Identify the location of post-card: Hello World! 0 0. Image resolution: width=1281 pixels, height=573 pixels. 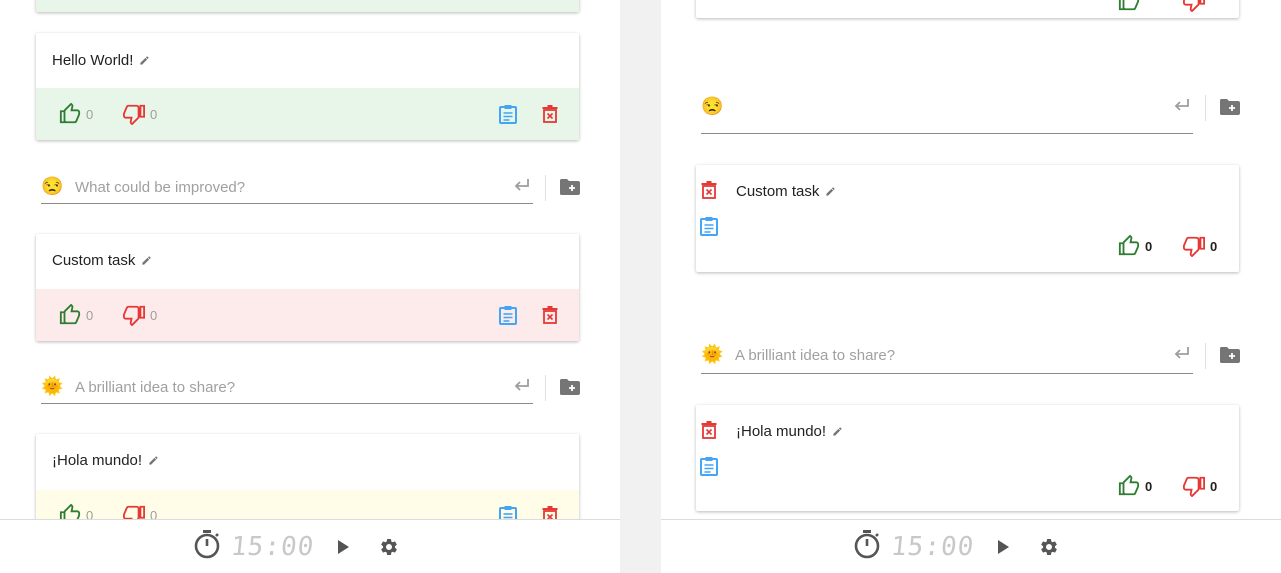
(307, 86).